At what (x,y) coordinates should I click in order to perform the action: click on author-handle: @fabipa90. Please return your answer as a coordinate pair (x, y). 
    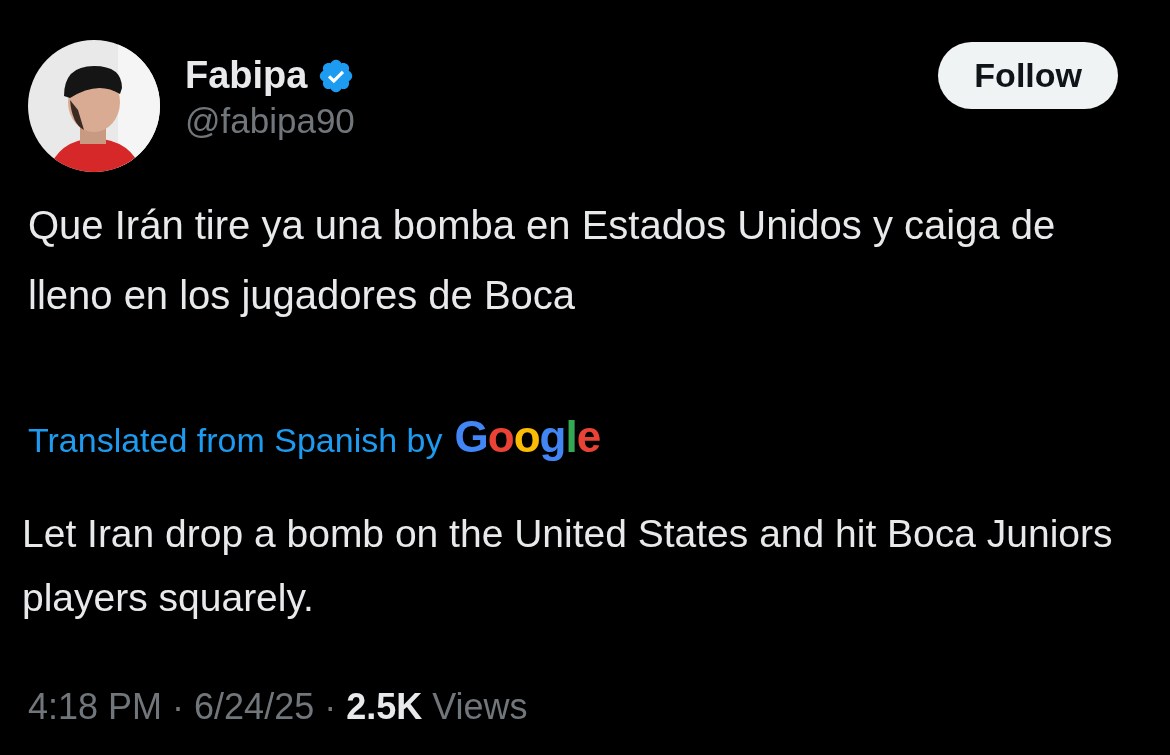
    Looking at the image, I should click on (562, 121).